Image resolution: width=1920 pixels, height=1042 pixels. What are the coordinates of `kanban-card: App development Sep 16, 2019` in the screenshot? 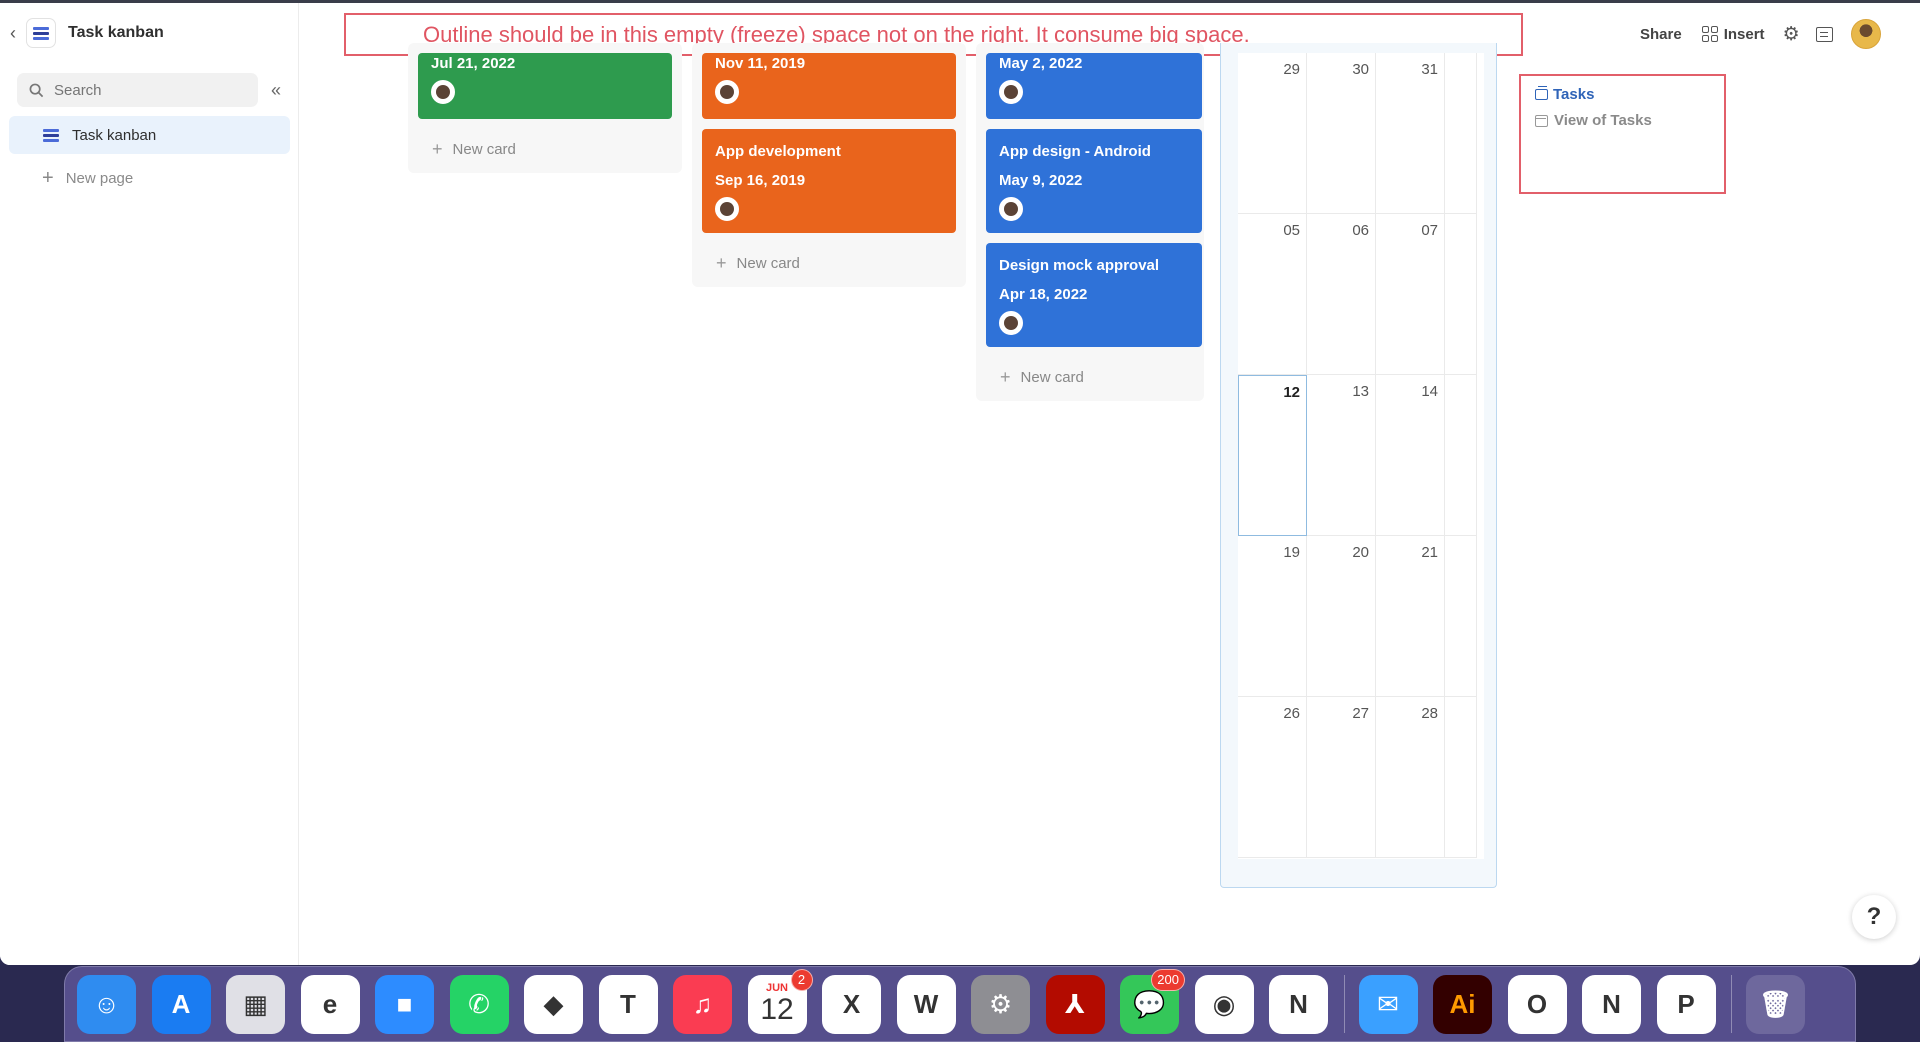 It's located at (829, 181).